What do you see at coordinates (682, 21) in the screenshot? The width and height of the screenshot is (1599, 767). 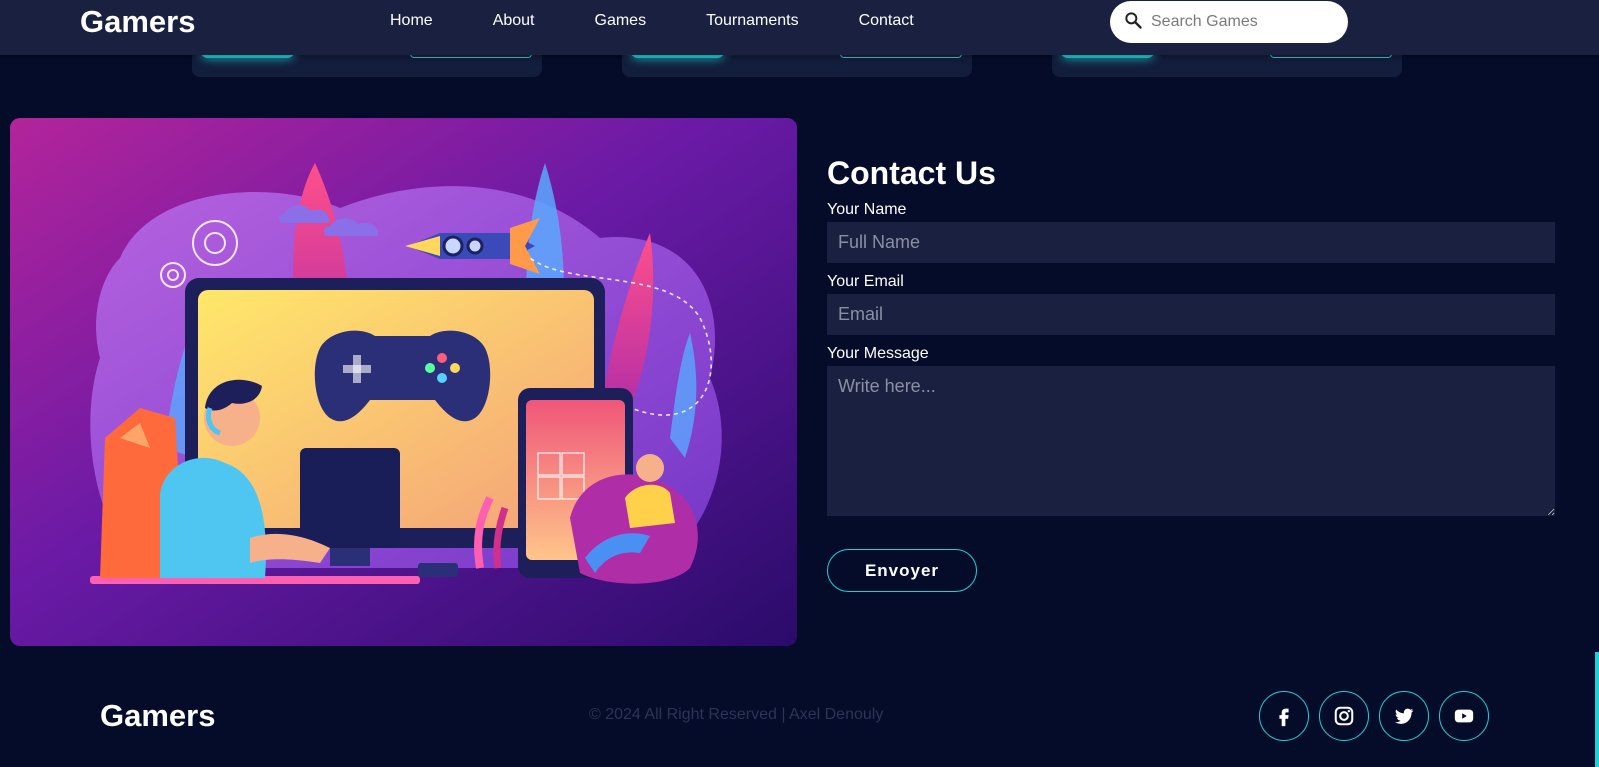 I see `nav-links: Home About Games Tournaments Contact` at bounding box center [682, 21].